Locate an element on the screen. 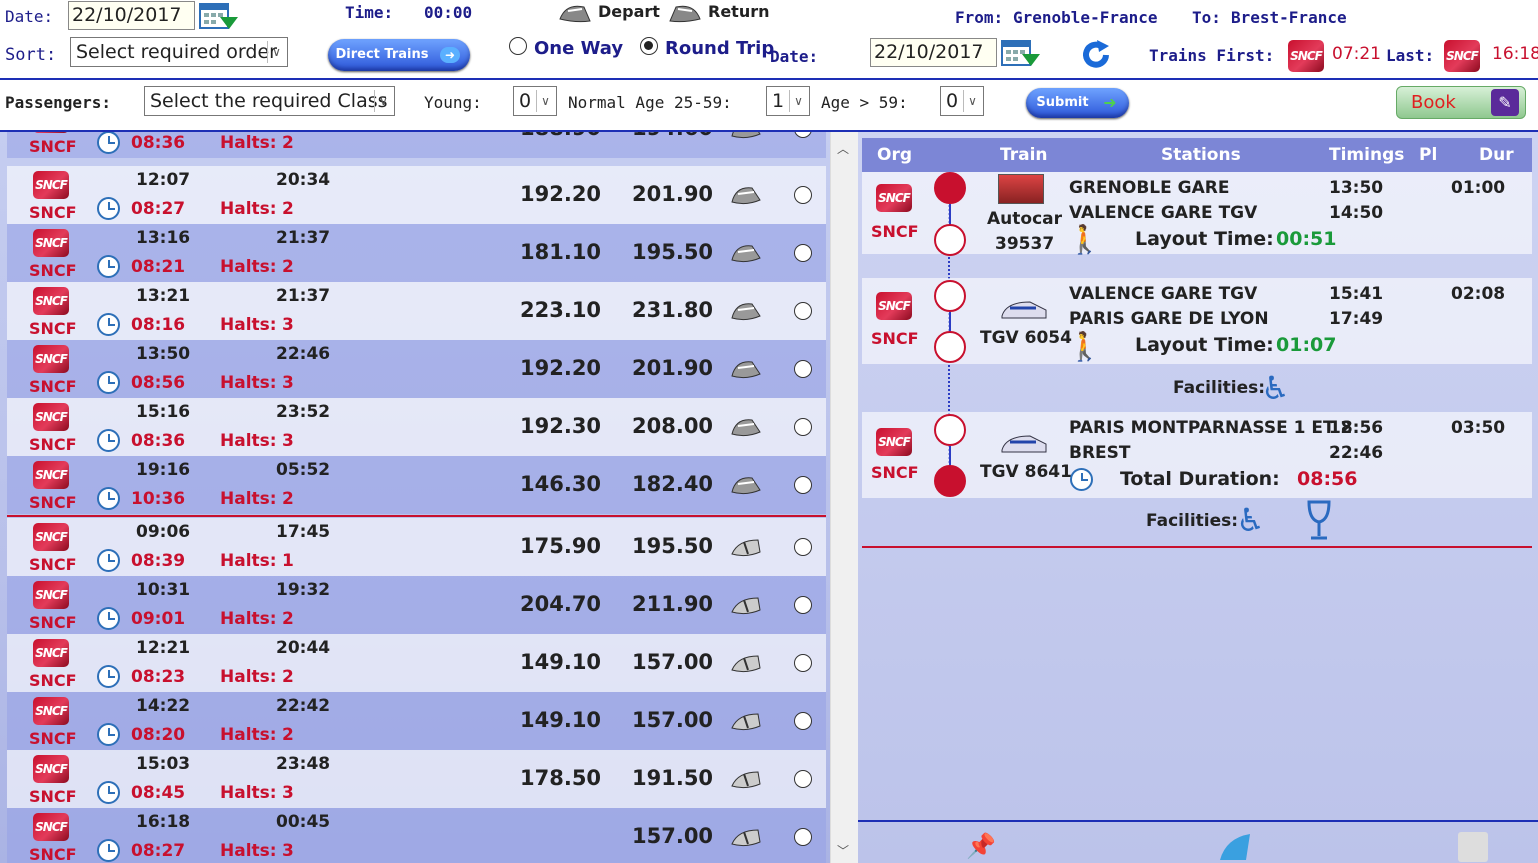  normal-age-select: 1 ∨ is located at coordinates (788, 101).